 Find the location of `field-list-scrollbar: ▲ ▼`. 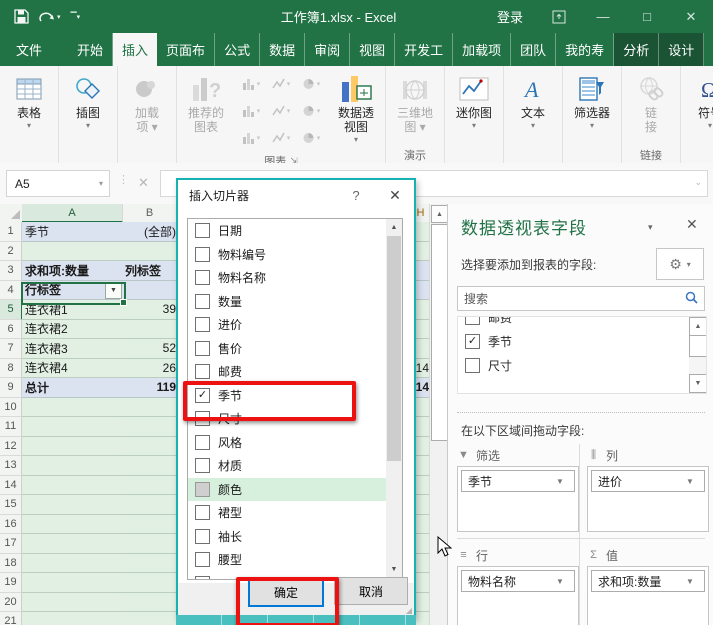

field-list-scrollbar: ▲ ▼ is located at coordinates (697, 355).